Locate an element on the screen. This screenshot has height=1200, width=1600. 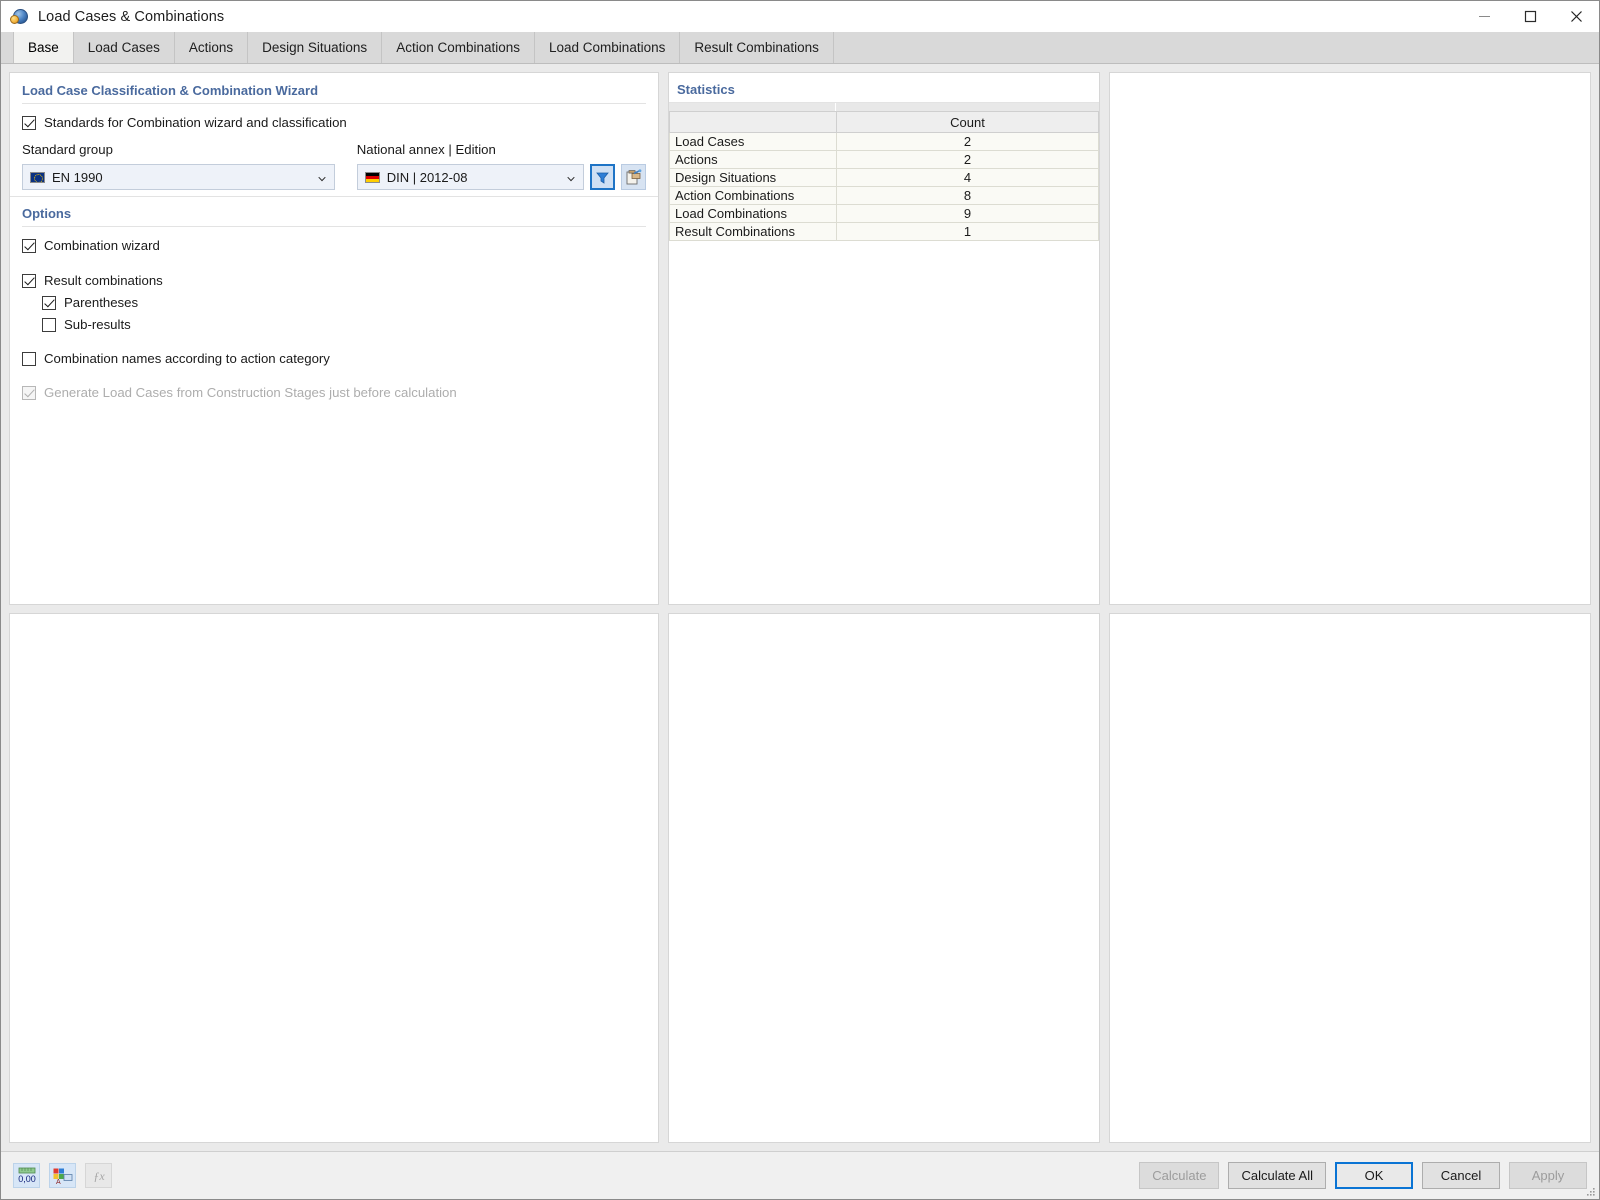
stat-count: 2 is located at coordinates (967, 159).